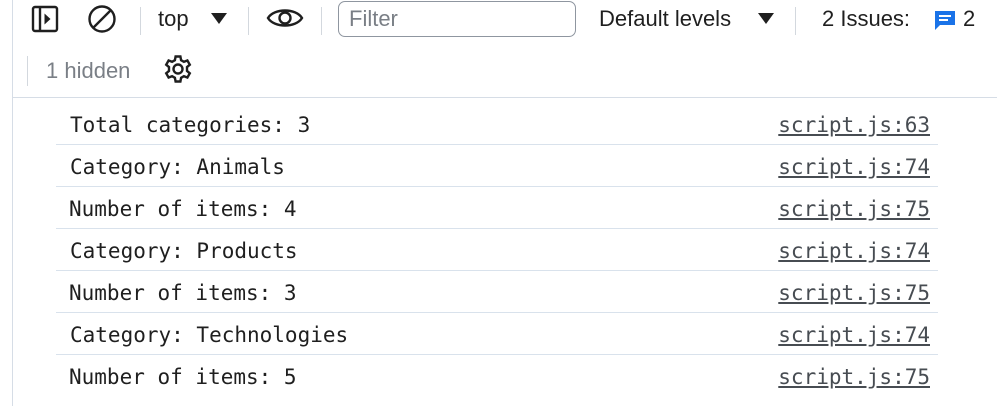 The width and height of the screenshot is (997, 406). I want to click on issues-icon, so click(945, 22).